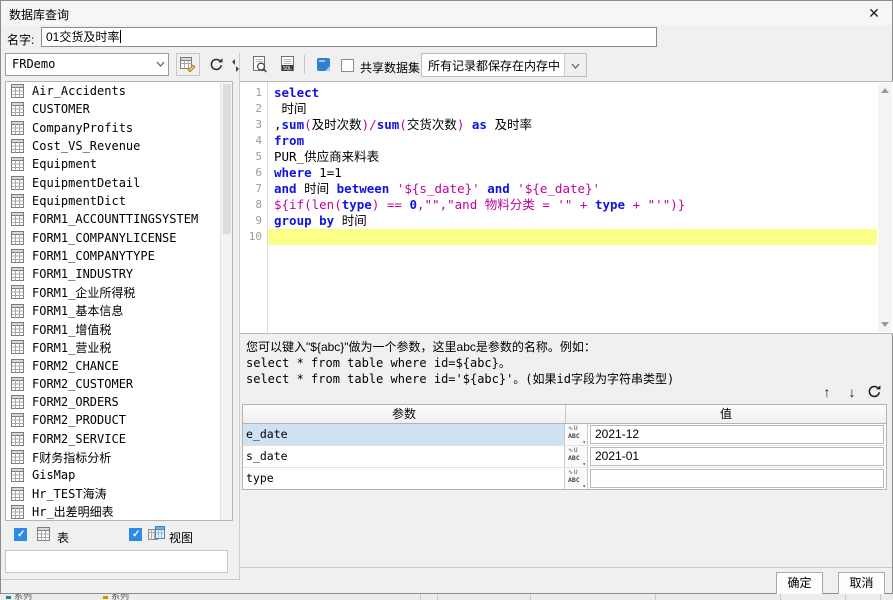 The width and height of the screenshot is (893, 600). Describe the element at coordinates (558, 141) in the screenshot. I see `code-line: 4 from` at that location.